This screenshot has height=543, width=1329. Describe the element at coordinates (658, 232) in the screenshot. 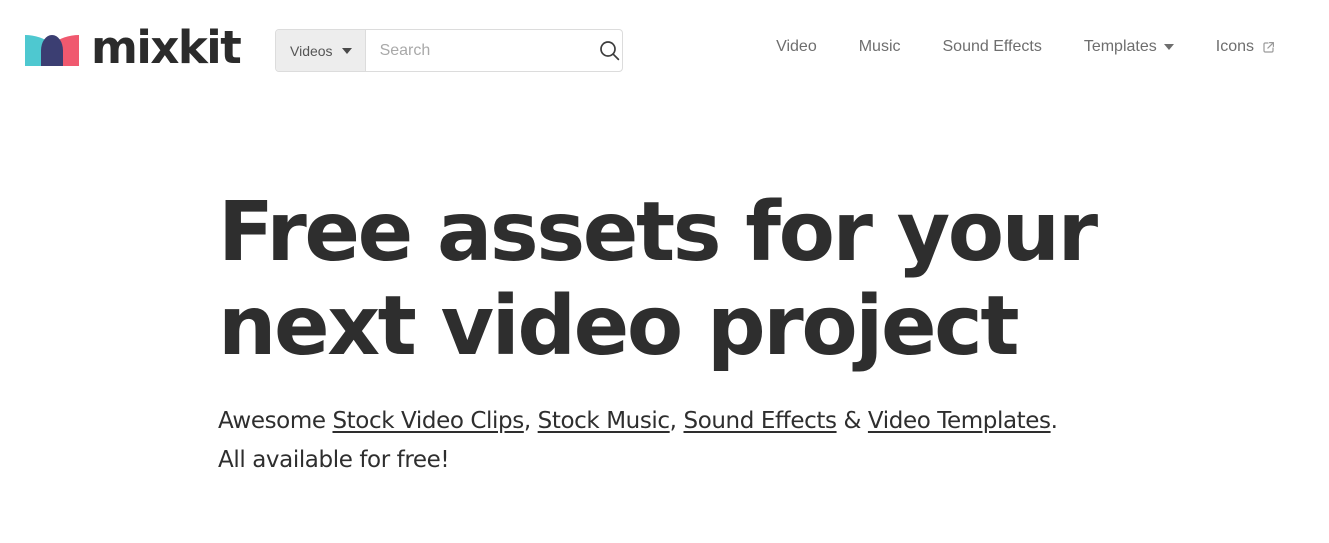

I see `page-title-line-1: Free assets for your` at that location.